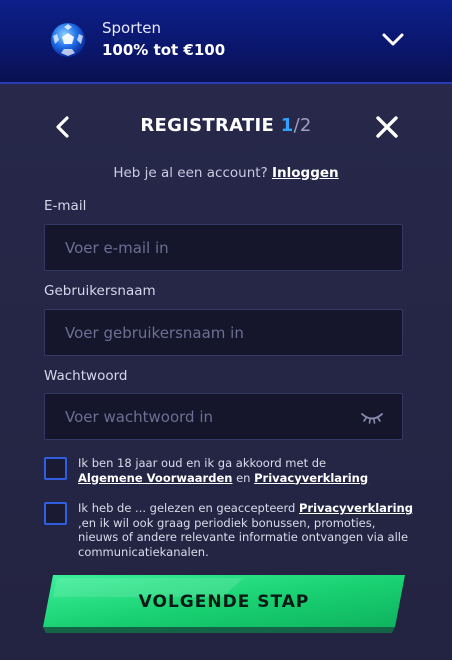 This screenshot has width=452, height=660. I want to click on step-total: /2, so click(302, 125).